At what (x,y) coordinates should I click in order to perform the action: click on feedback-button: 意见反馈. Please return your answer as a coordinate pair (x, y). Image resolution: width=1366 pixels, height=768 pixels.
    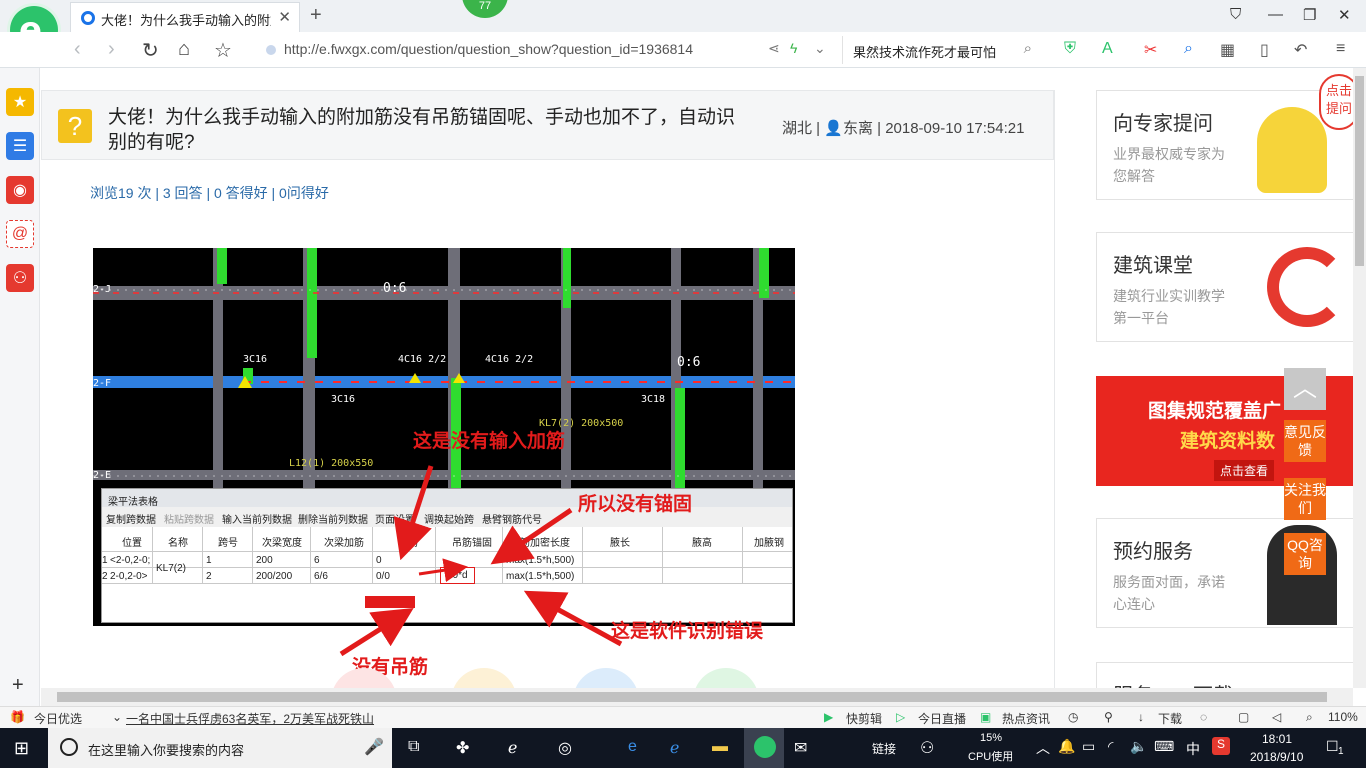
    Looking at the image, I should click on (1305, 441).